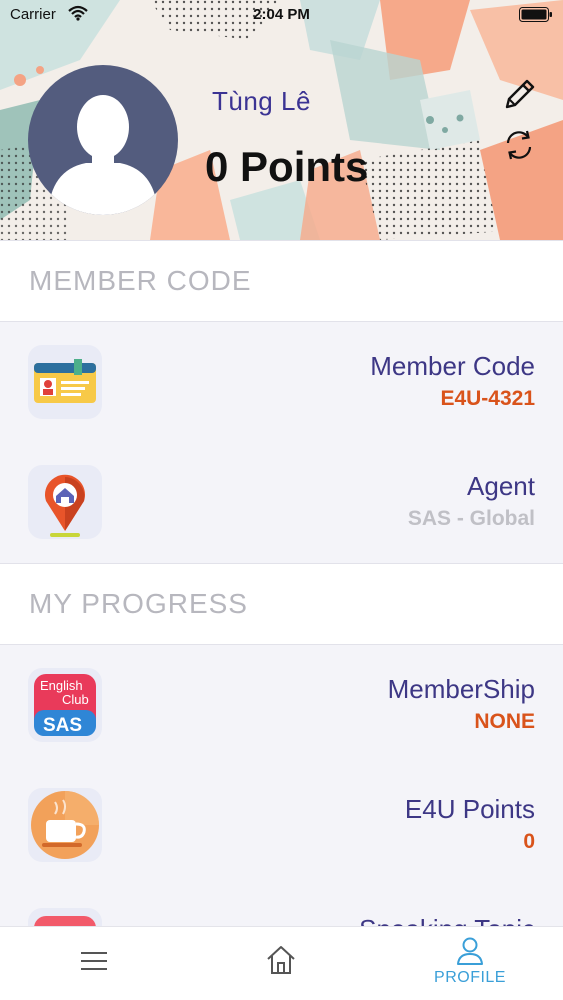 This screenshot has height=1000, width=563. What do you see at coordinates (281, 503) in the screenshot?
I see `agent-row: Agent SAS - Global` at bounding box center [281, 503].